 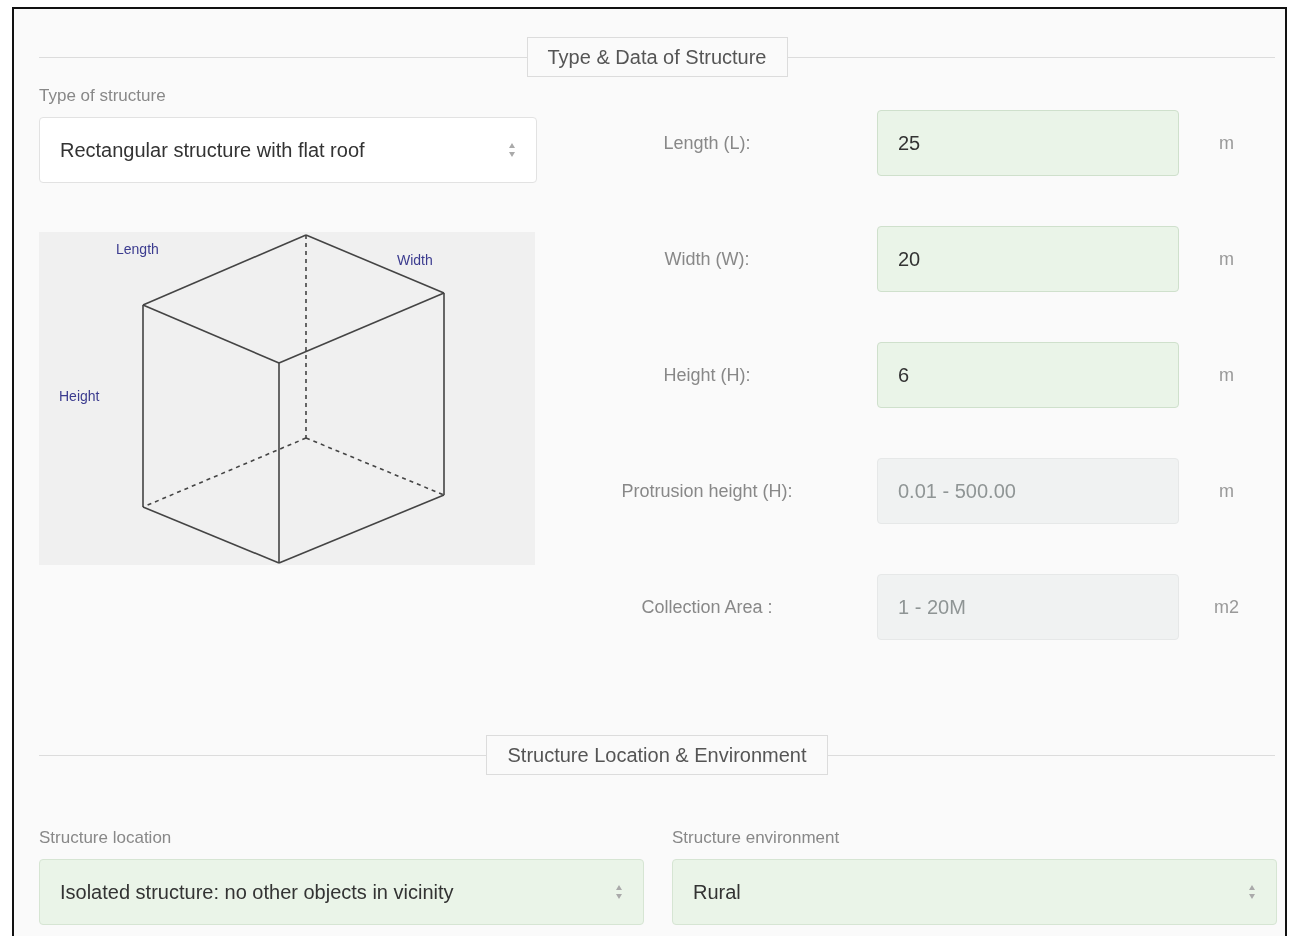 I want to click on field-label: Type of structure, so click(x=103, y=96).